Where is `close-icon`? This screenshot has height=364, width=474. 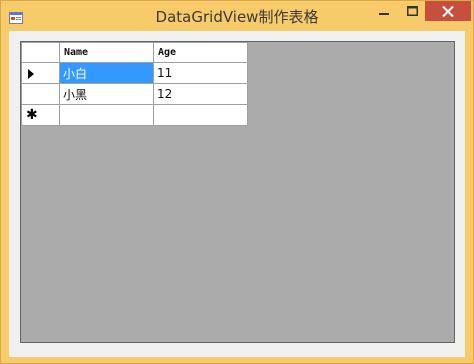 close-icon is located at coordinates (448, 11).